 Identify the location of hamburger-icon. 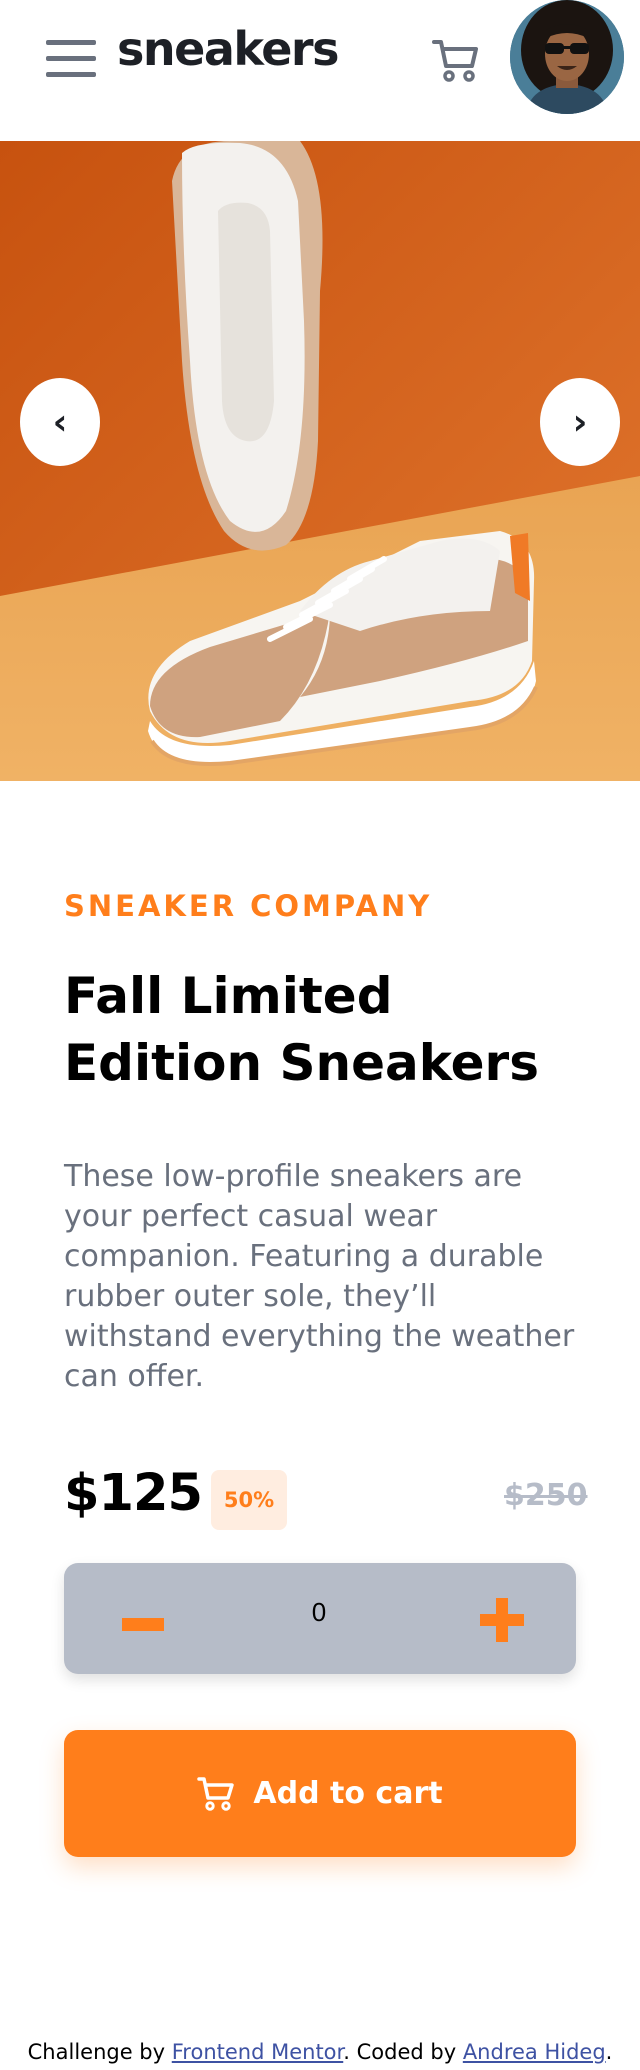
(71, 60).